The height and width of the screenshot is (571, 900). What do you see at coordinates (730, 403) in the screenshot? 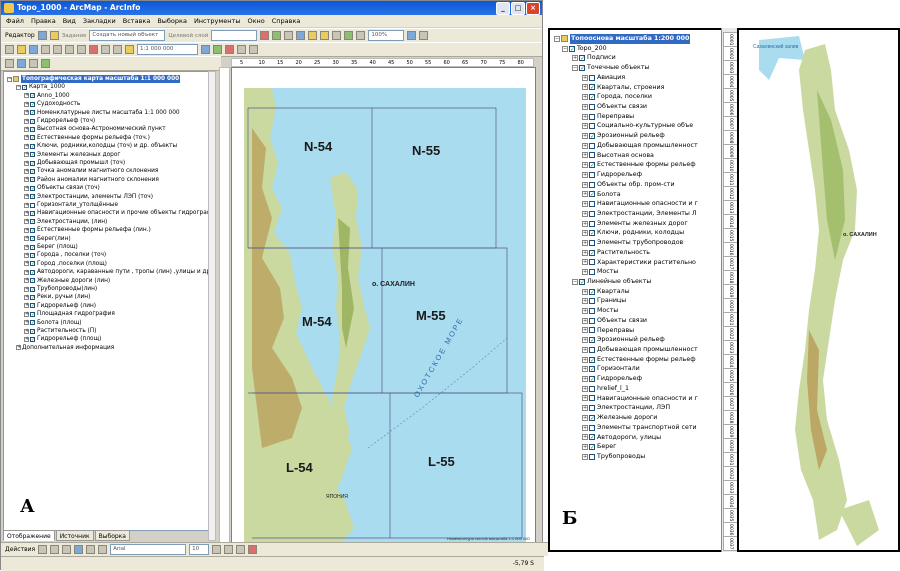
I see `sheet-index-cell: 0027` at bounding box center [730, 403].